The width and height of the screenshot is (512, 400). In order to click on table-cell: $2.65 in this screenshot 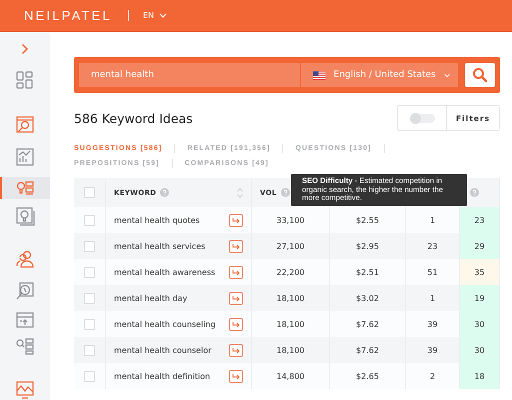, I will do `click(368, 376)`.